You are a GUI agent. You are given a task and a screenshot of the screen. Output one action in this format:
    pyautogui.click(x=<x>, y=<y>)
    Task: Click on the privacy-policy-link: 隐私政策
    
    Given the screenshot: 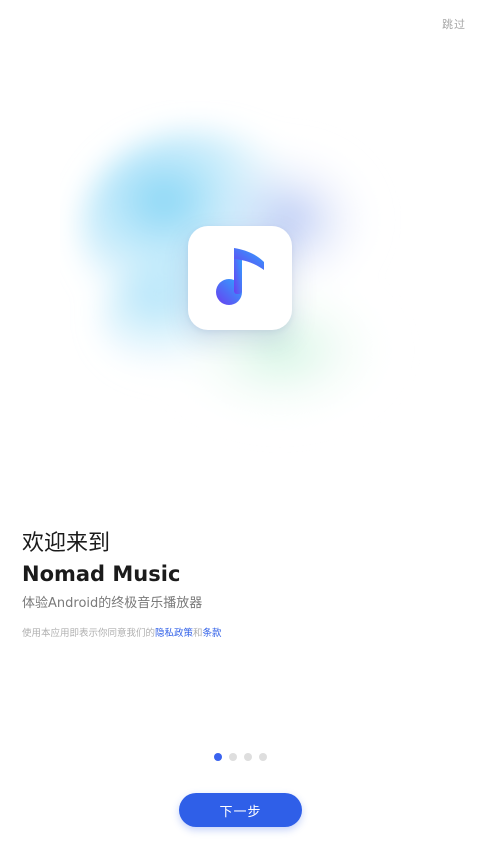 What is the action you would take?
    pyautogui.click(x=174, y=633)
    